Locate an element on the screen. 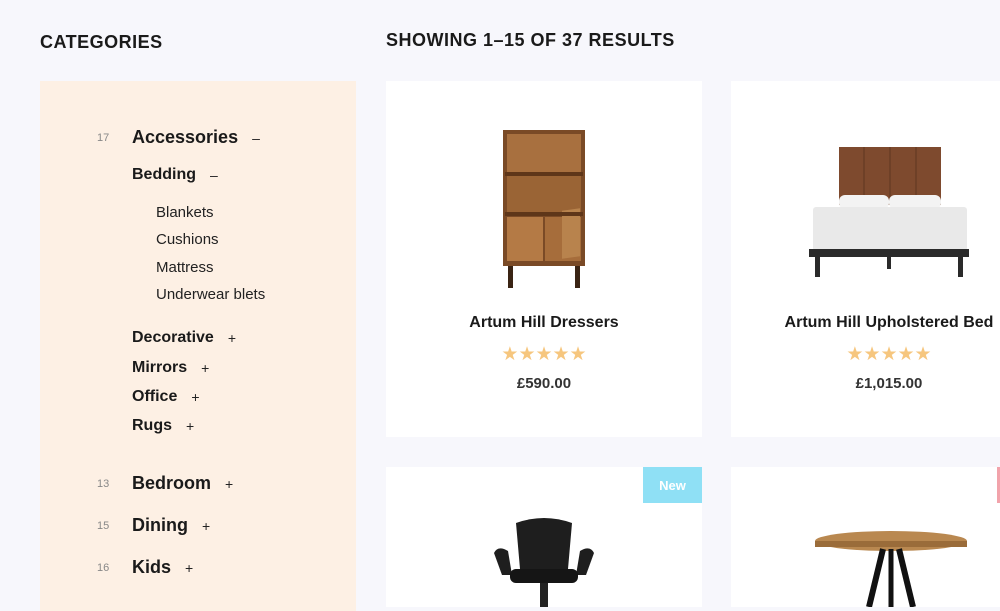 Image resolution: width=1000 pixels, height=611 pixels. subcategory-office: Office + is located at coordinates (166, 397).